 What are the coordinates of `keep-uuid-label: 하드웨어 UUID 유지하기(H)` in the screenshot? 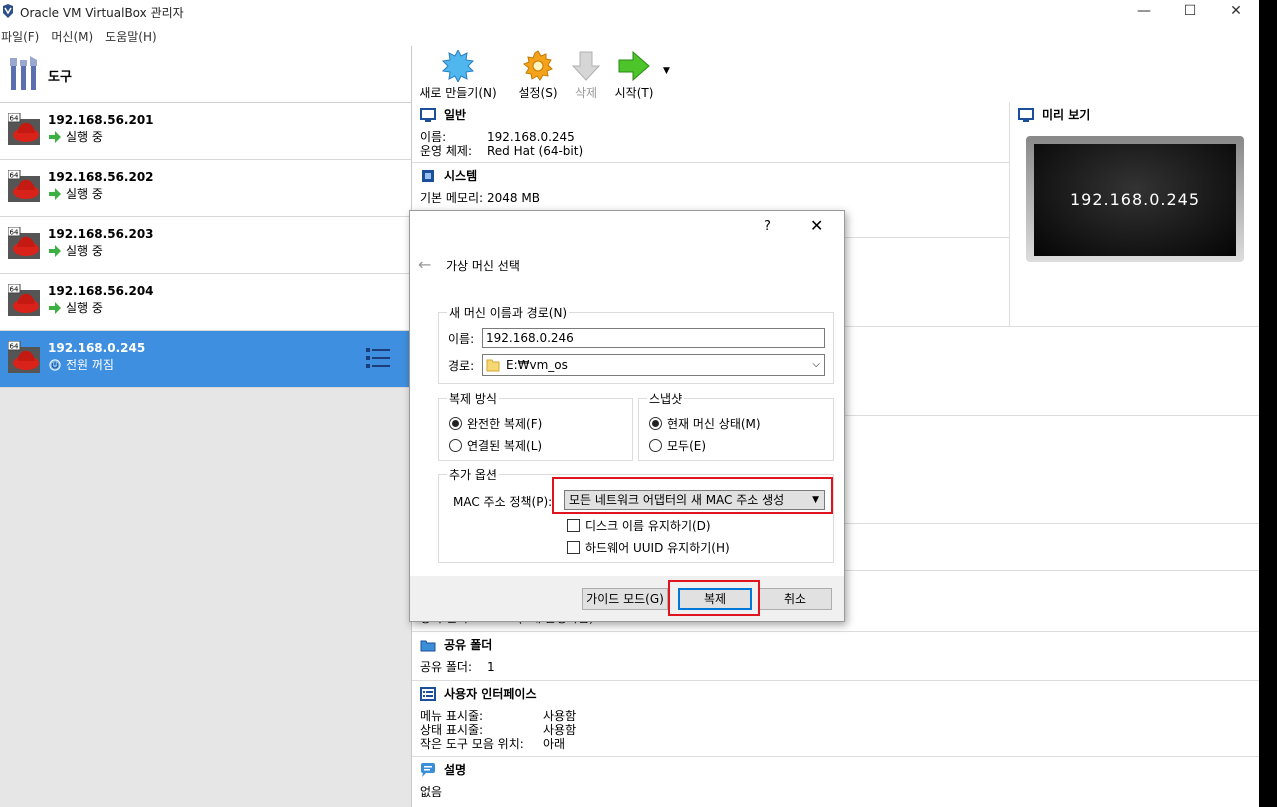 It's located at (657, 548).